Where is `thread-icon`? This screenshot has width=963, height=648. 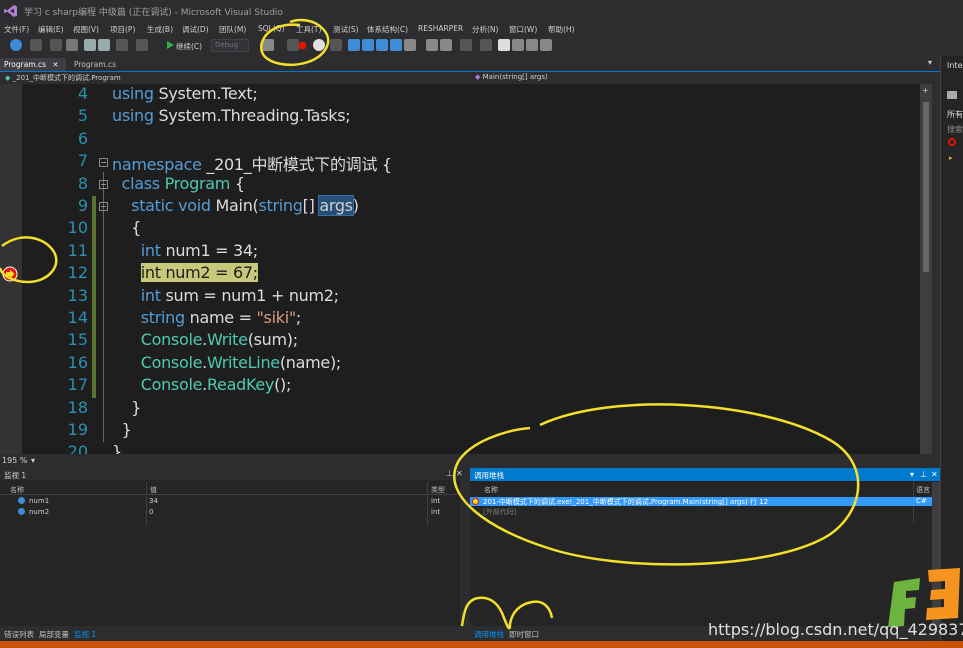 thread-icon is located at coordinates (410, 45).